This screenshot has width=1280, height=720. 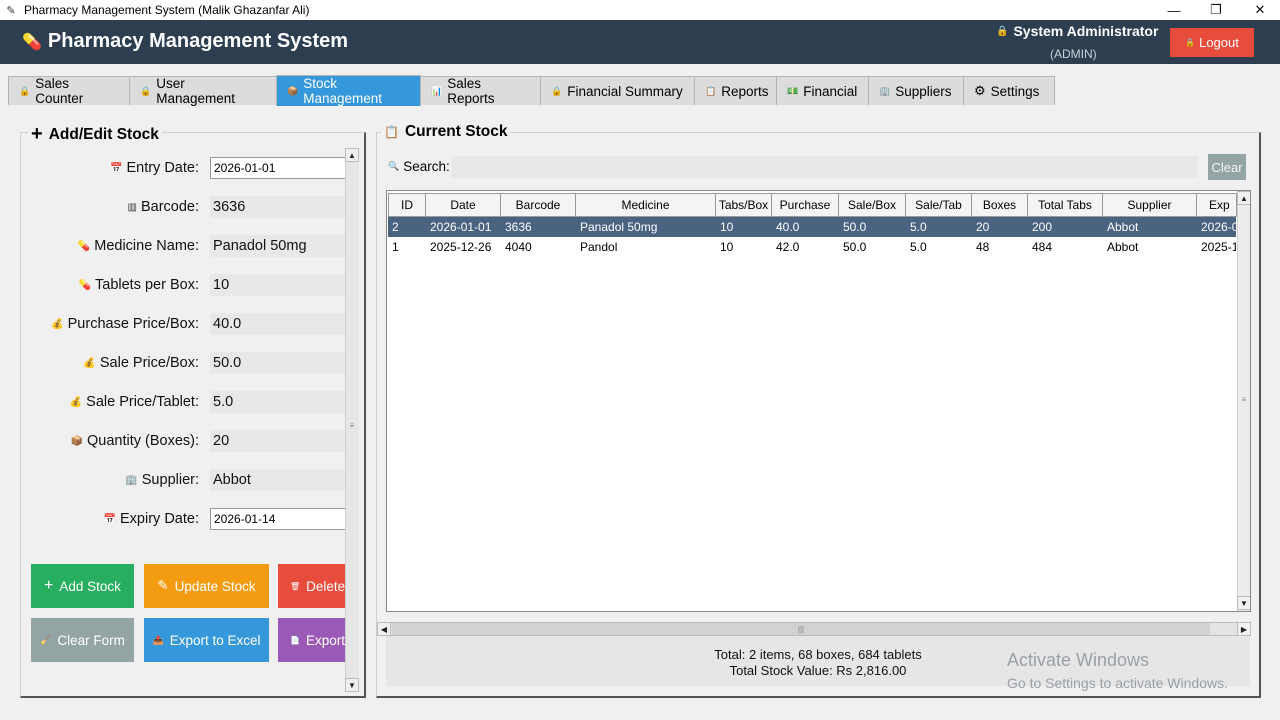 What do you see at coordinates (147, 285) in the screenshot?
I see `label-text: Tablets per Box:` at bounding box center [147, 285].